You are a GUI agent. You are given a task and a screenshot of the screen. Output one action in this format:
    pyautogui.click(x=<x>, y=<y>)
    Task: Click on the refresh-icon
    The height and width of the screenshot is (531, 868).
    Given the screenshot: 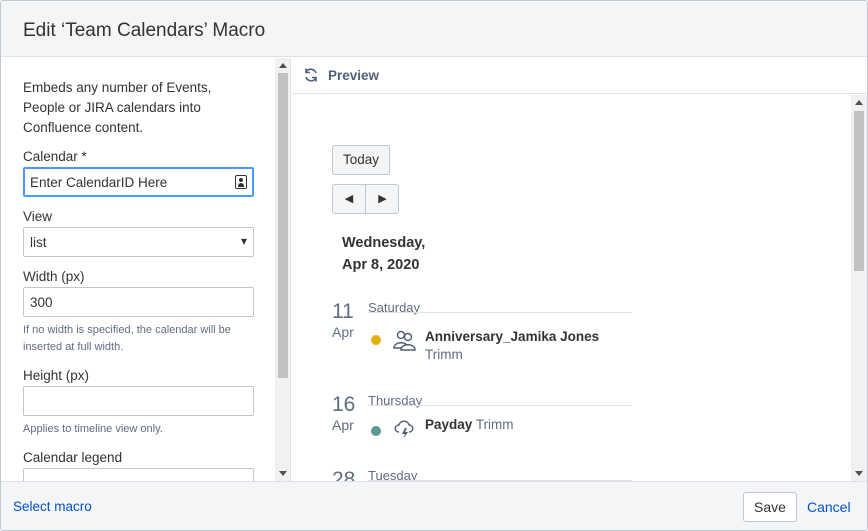 What is the action you would take?
    pyautogui.click(x=311, y=75)
    